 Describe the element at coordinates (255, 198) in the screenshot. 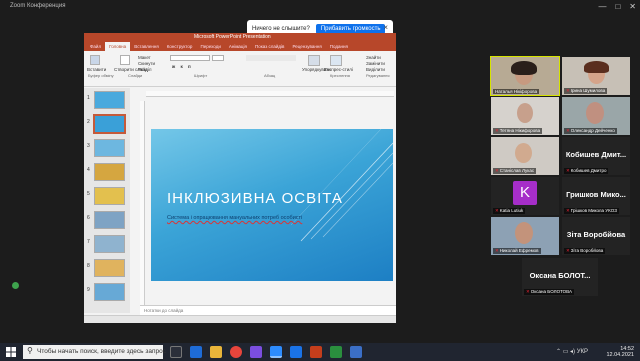

I see `slide-title: ІНКЛЮЗИВНА ОСВІТА` at that location.